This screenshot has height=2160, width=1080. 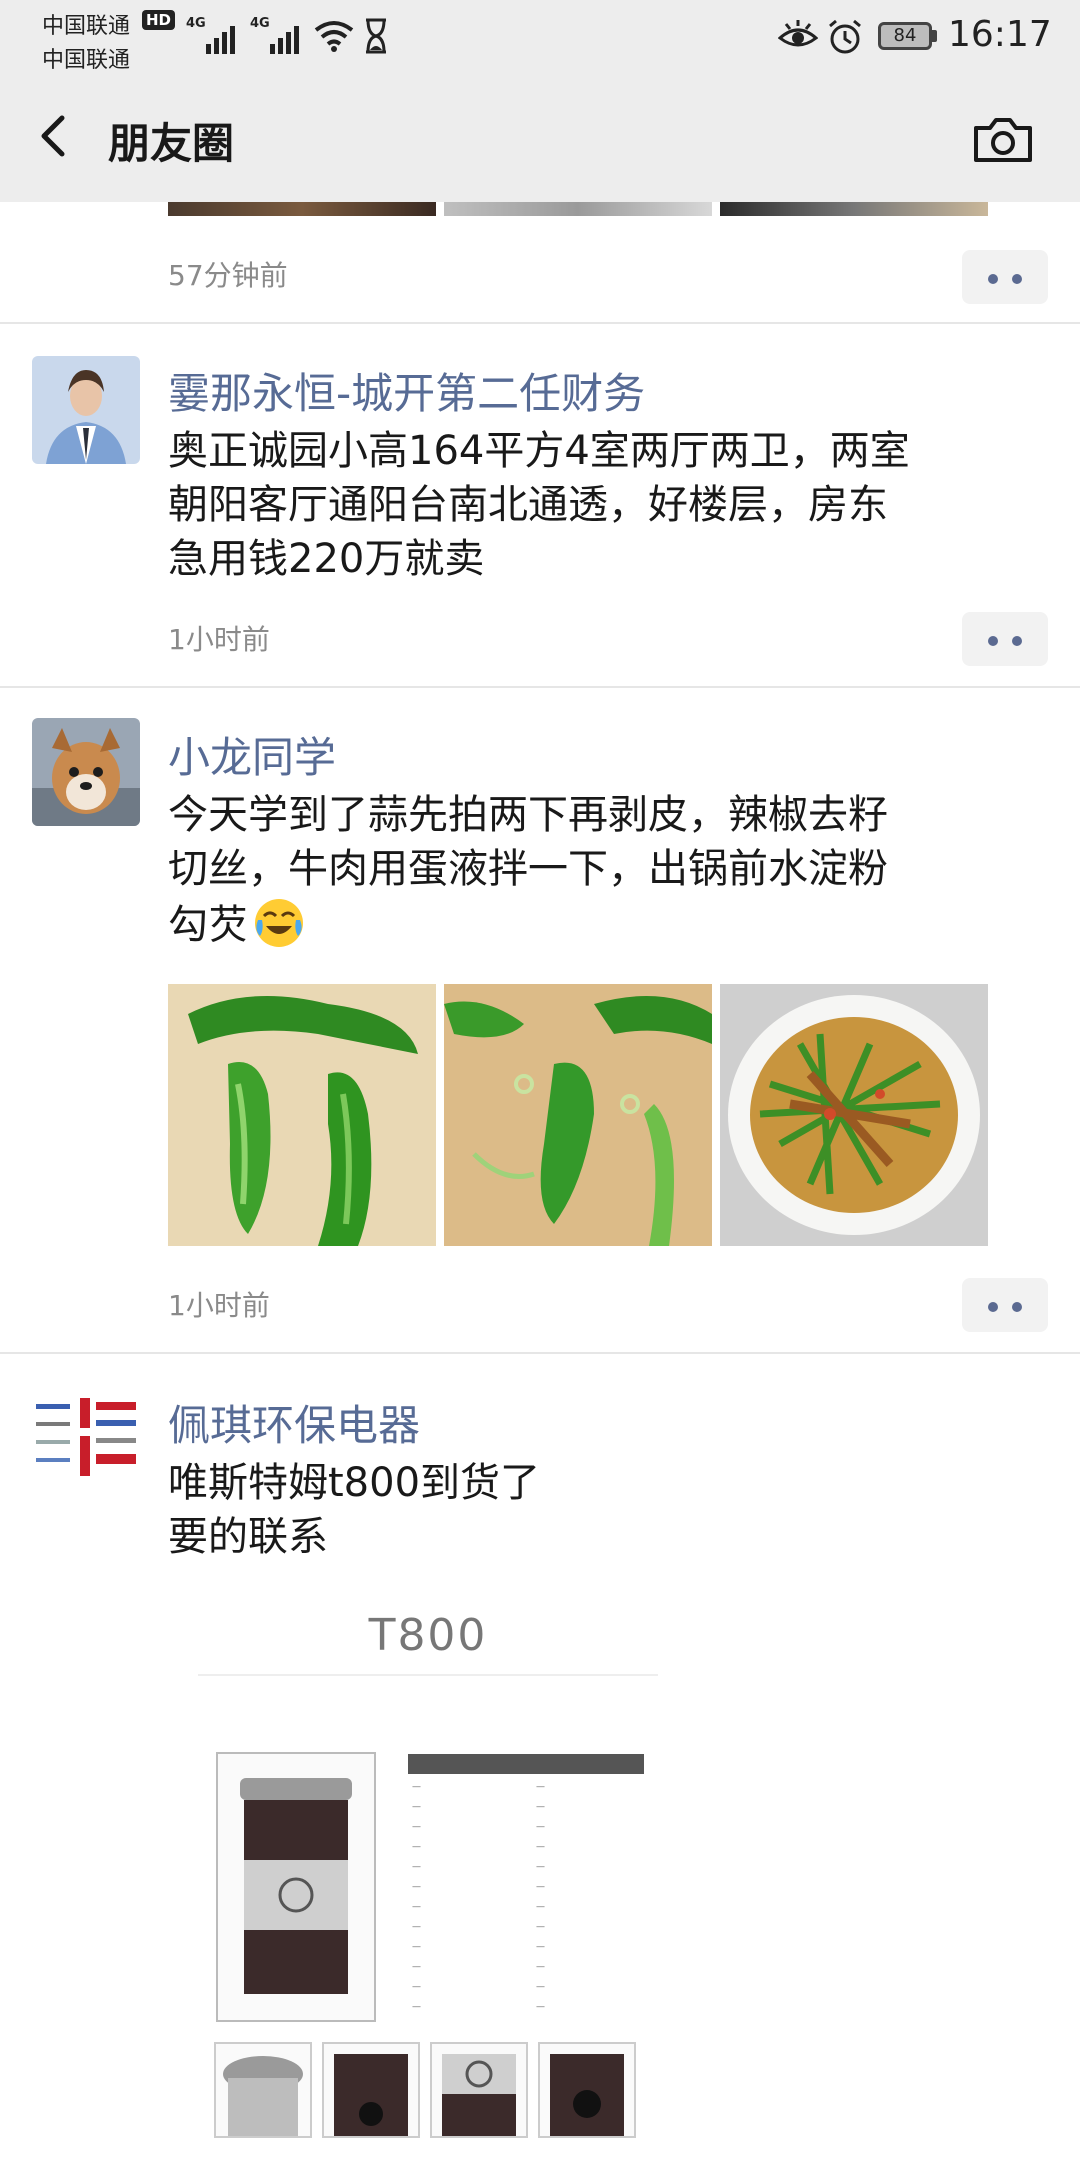 I want to click on brand-logos-avatar, so click(x=86, y=1442).